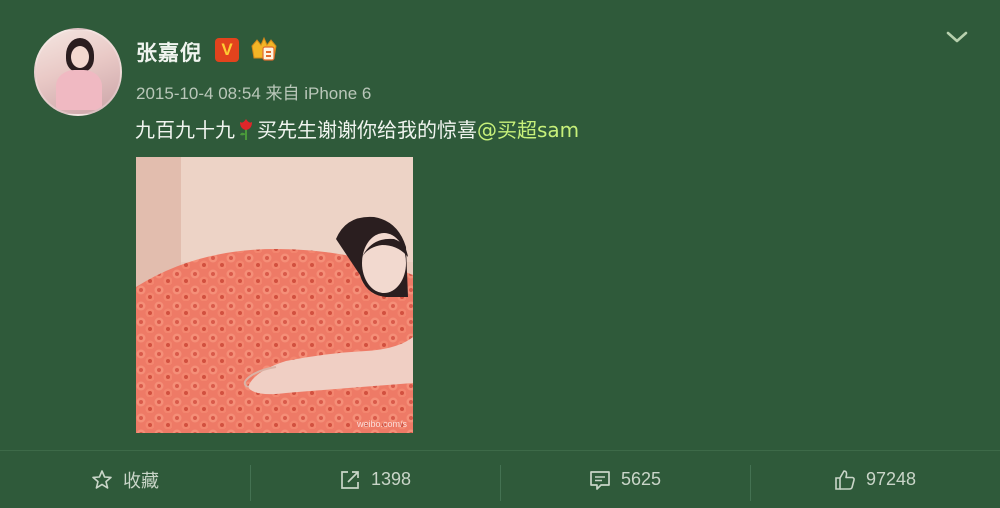 The image size is (1000, 508). I want to click on chevron-down-icon, so click(957, 37).